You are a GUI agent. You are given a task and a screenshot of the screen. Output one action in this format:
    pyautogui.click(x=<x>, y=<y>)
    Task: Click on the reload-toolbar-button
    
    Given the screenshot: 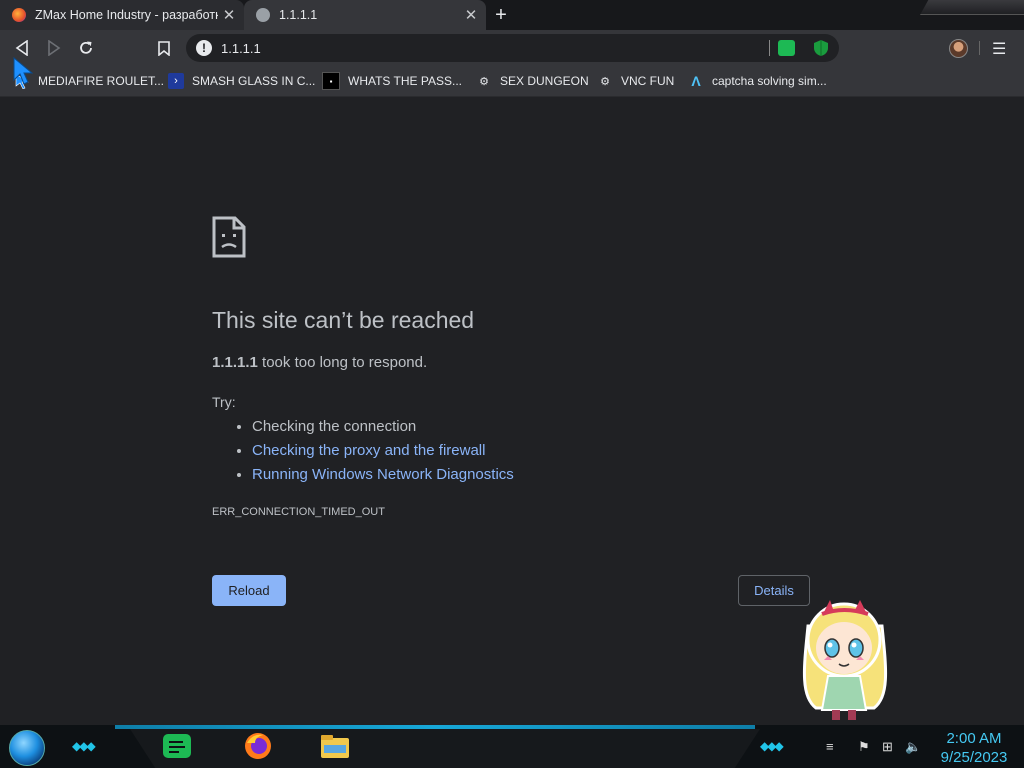 What is the action you would take?
    pyautogui.click(x=86, y=48)
    